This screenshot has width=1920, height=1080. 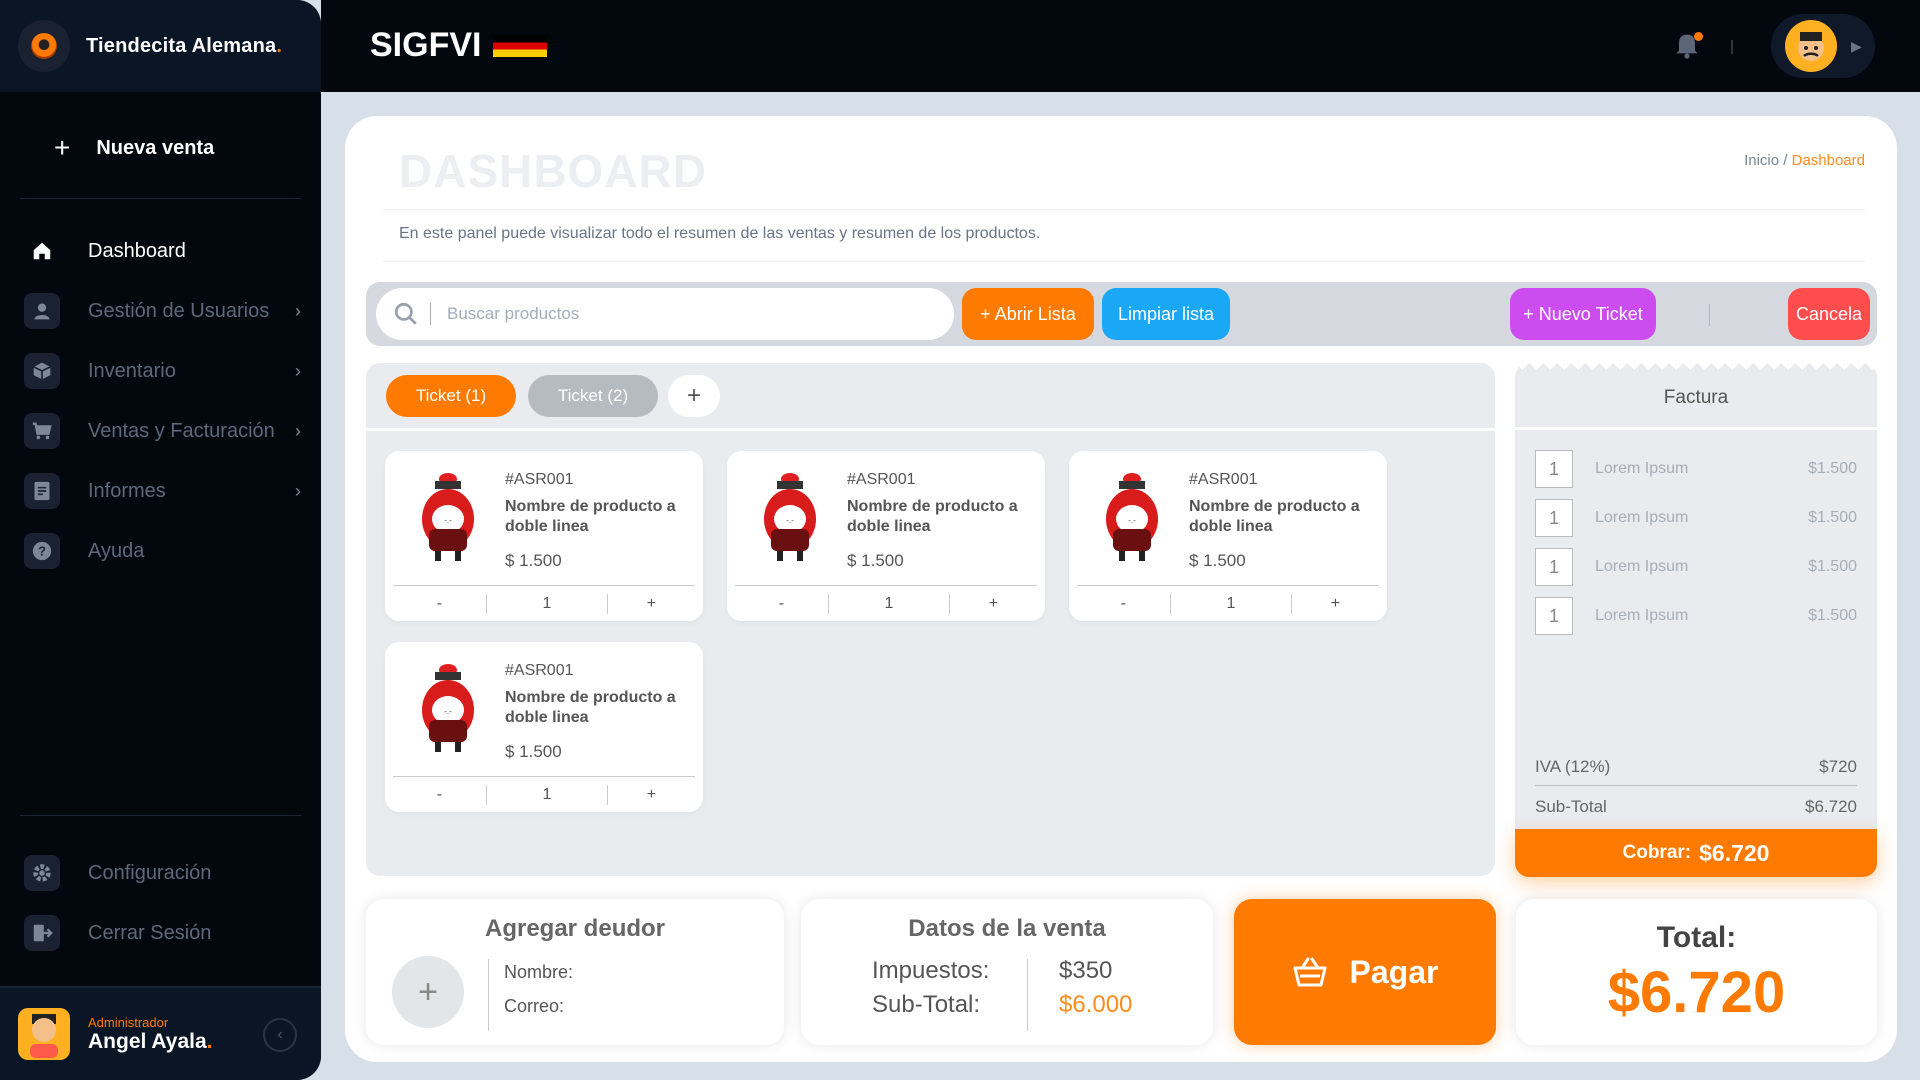 I want to click on notification-dot, so click(x=1698, y=36).